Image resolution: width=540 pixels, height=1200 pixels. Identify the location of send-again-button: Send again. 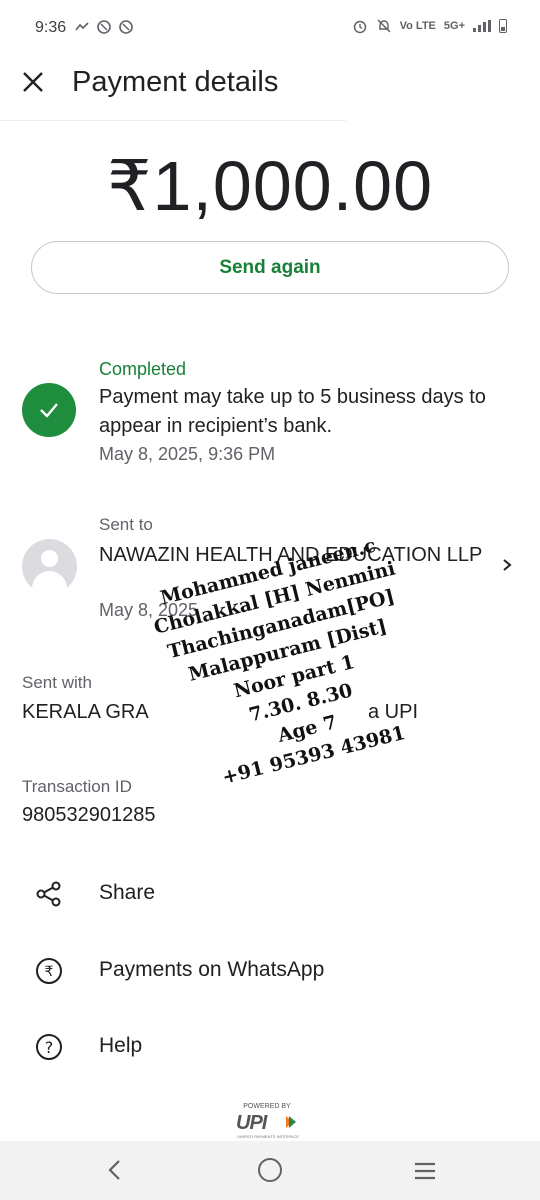
(270, 267).